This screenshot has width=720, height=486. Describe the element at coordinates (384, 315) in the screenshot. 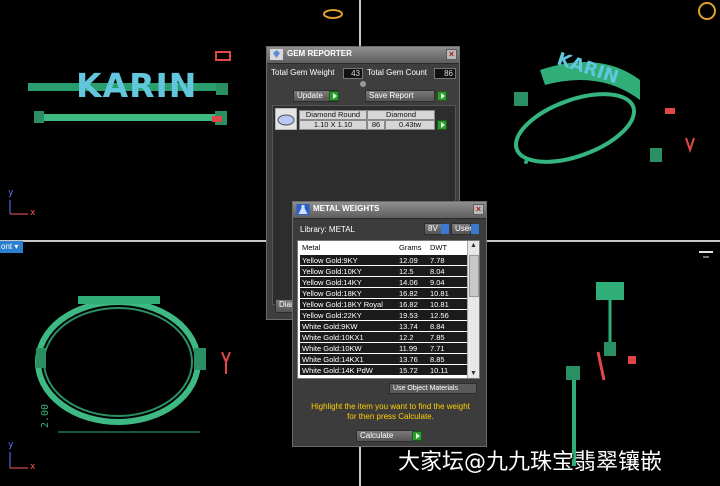

I see `metal-row: Yellow Gold:22KY 19.53 12.56` at that location.